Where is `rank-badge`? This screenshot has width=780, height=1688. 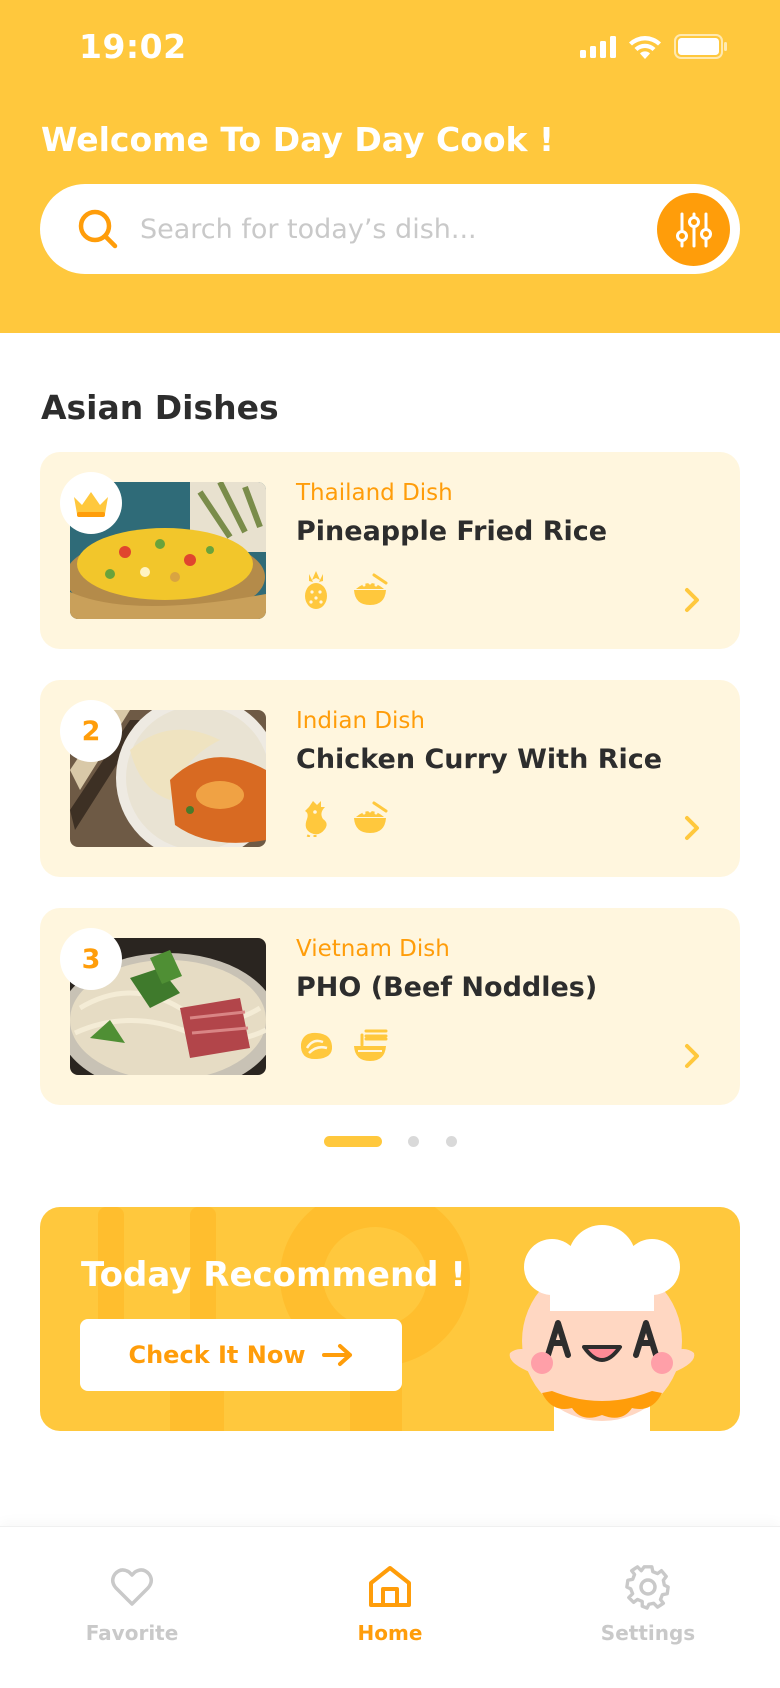
rank-badge is located at coordinates (91, 503).